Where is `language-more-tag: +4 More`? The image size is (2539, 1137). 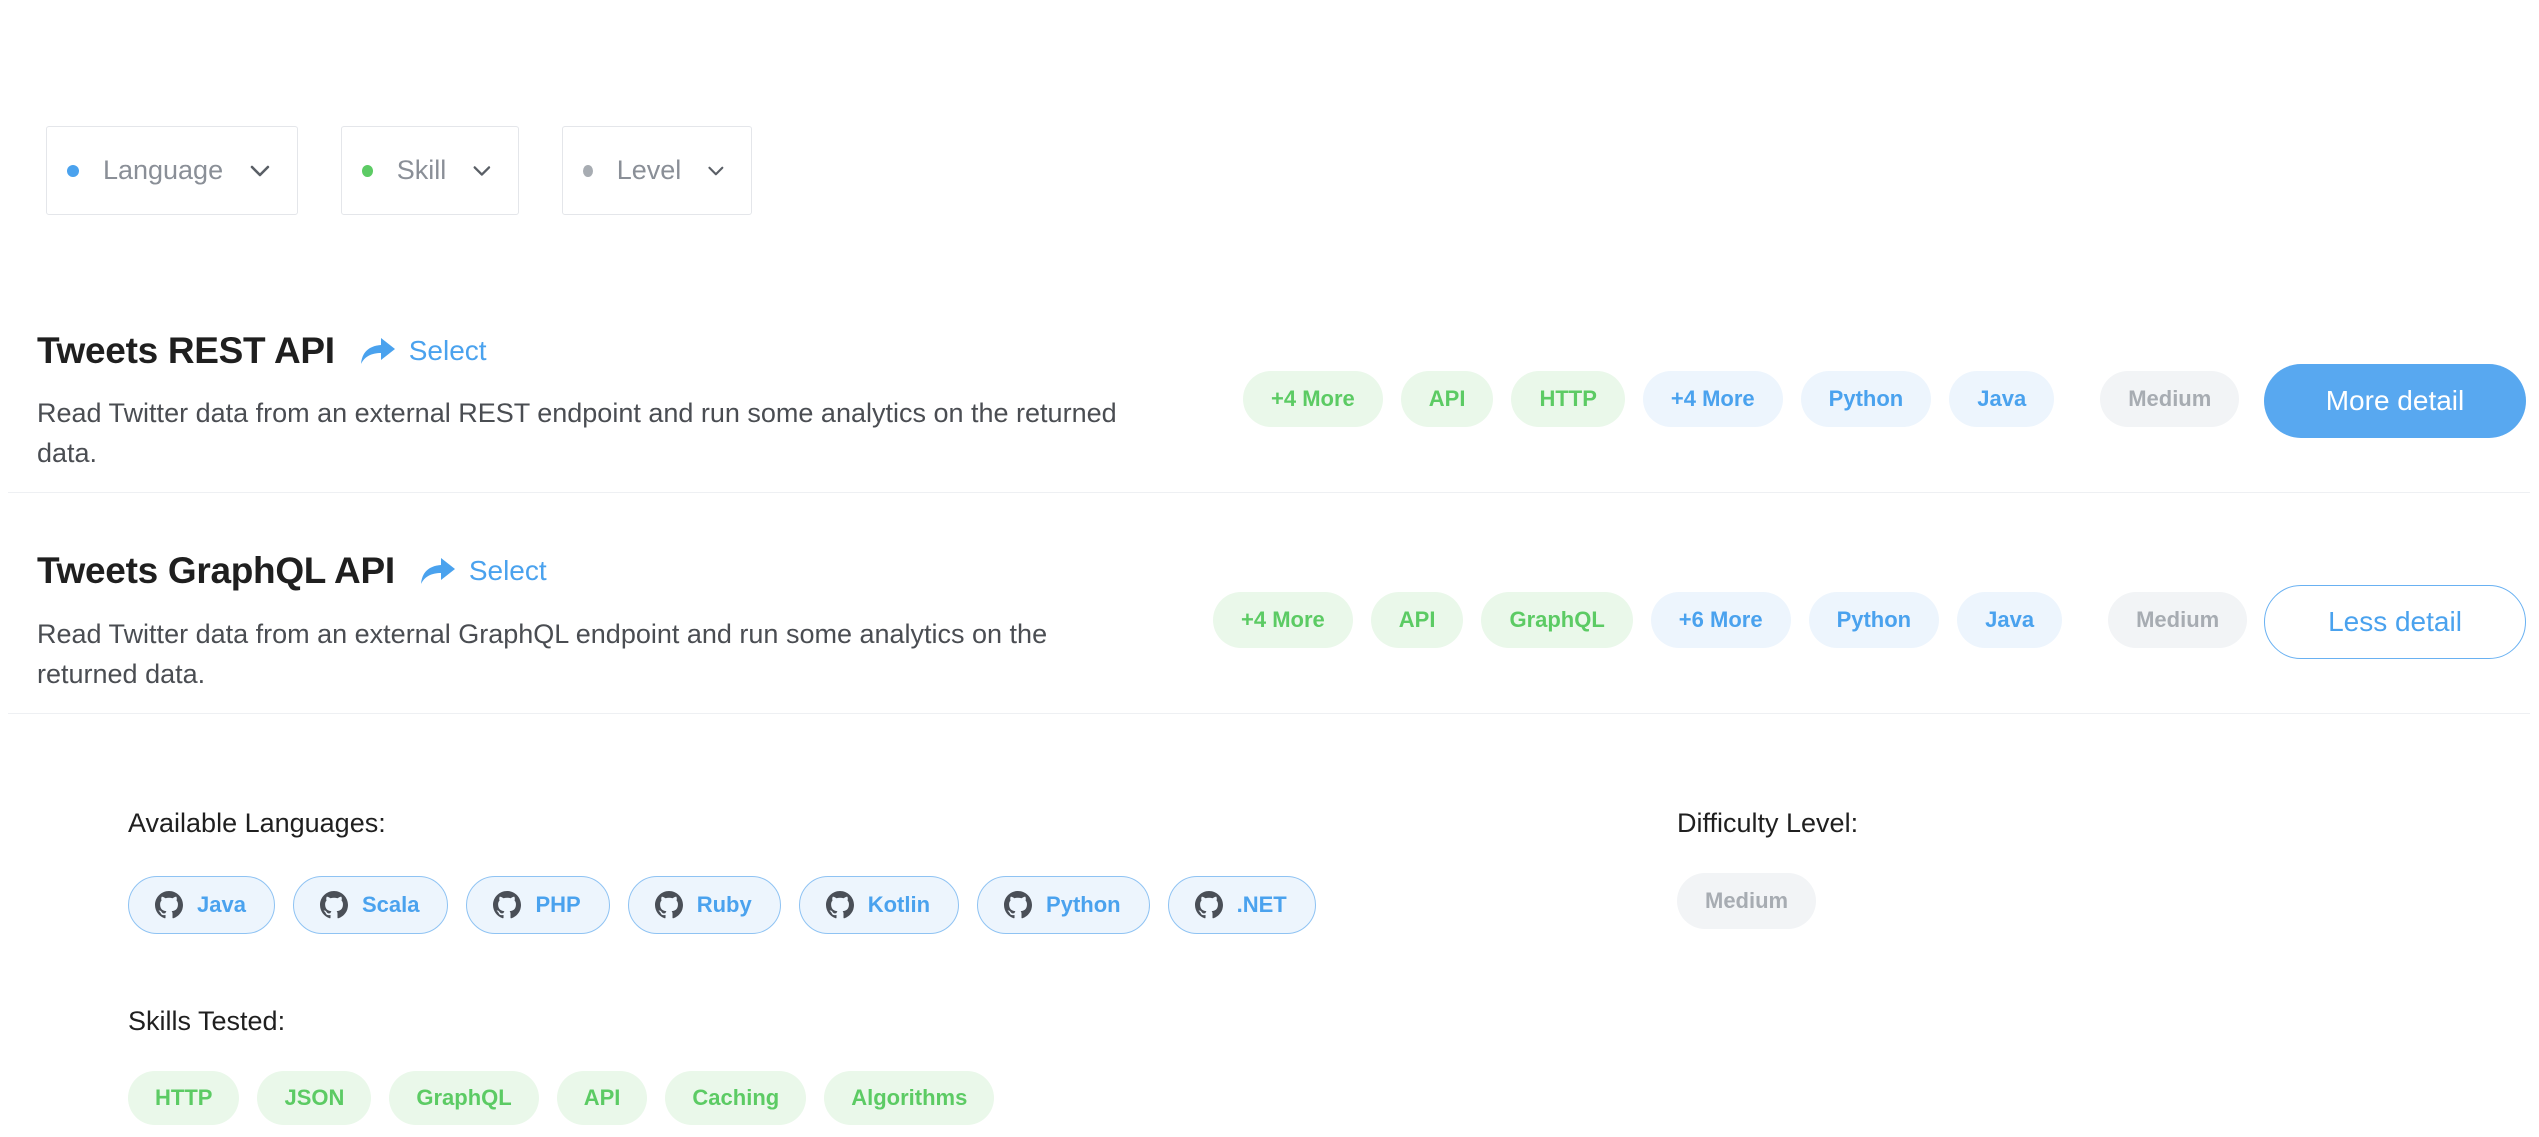 language-more-tag: +4 More is located at coordinates (1712, 399).